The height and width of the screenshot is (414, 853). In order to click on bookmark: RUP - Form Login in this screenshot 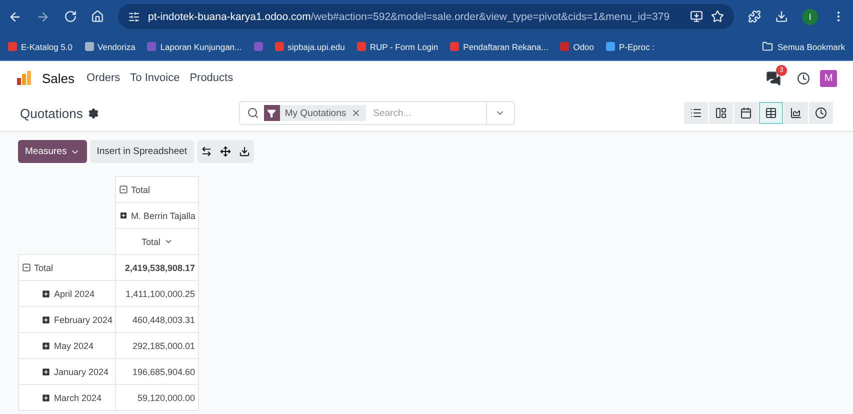, I will do `click(397, 47)`.